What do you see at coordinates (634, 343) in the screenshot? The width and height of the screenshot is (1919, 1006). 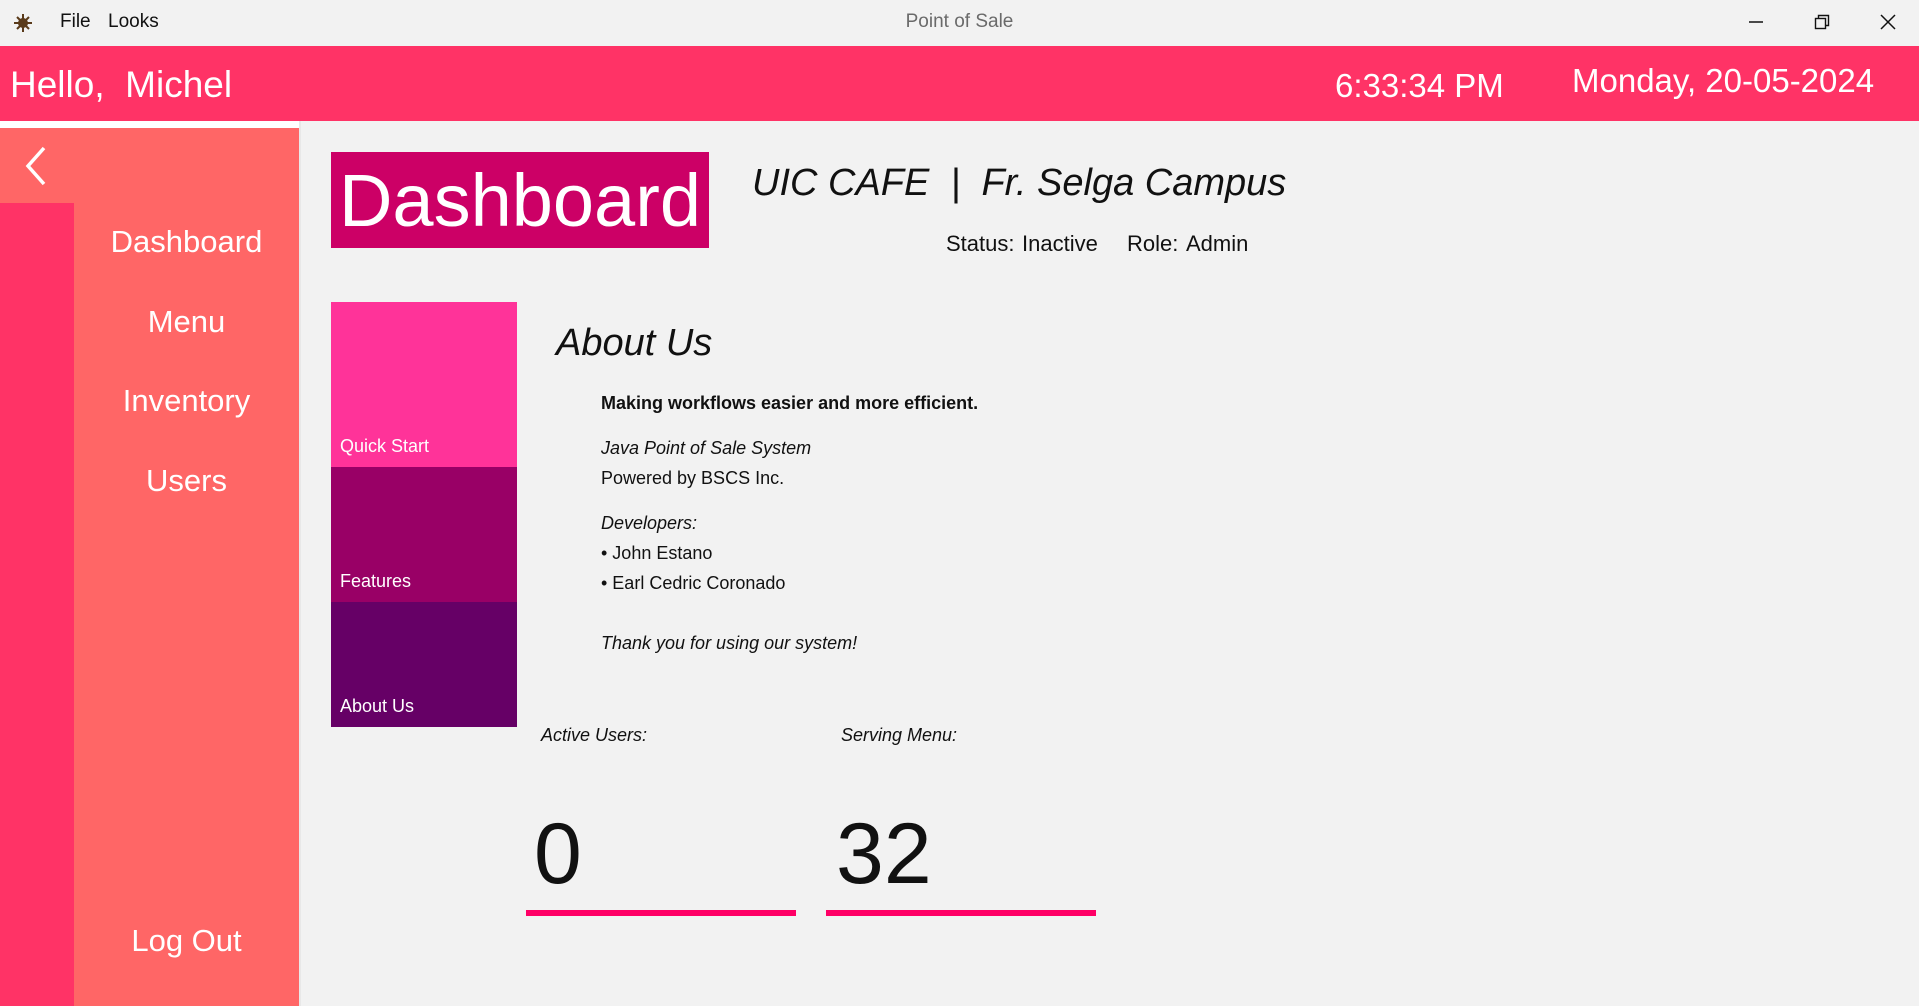 I see `about-heading: About Us` at bounding box center [634, 343].